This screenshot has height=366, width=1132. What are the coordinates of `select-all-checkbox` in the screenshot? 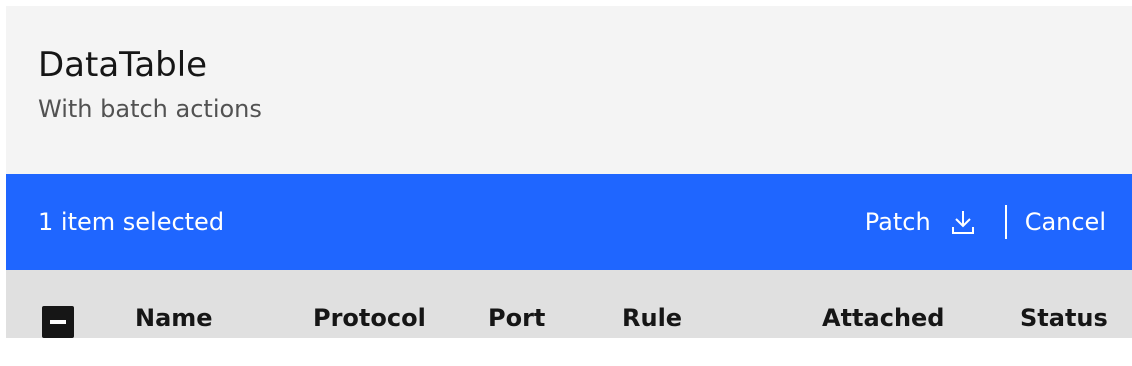 It's located at (58, 322).